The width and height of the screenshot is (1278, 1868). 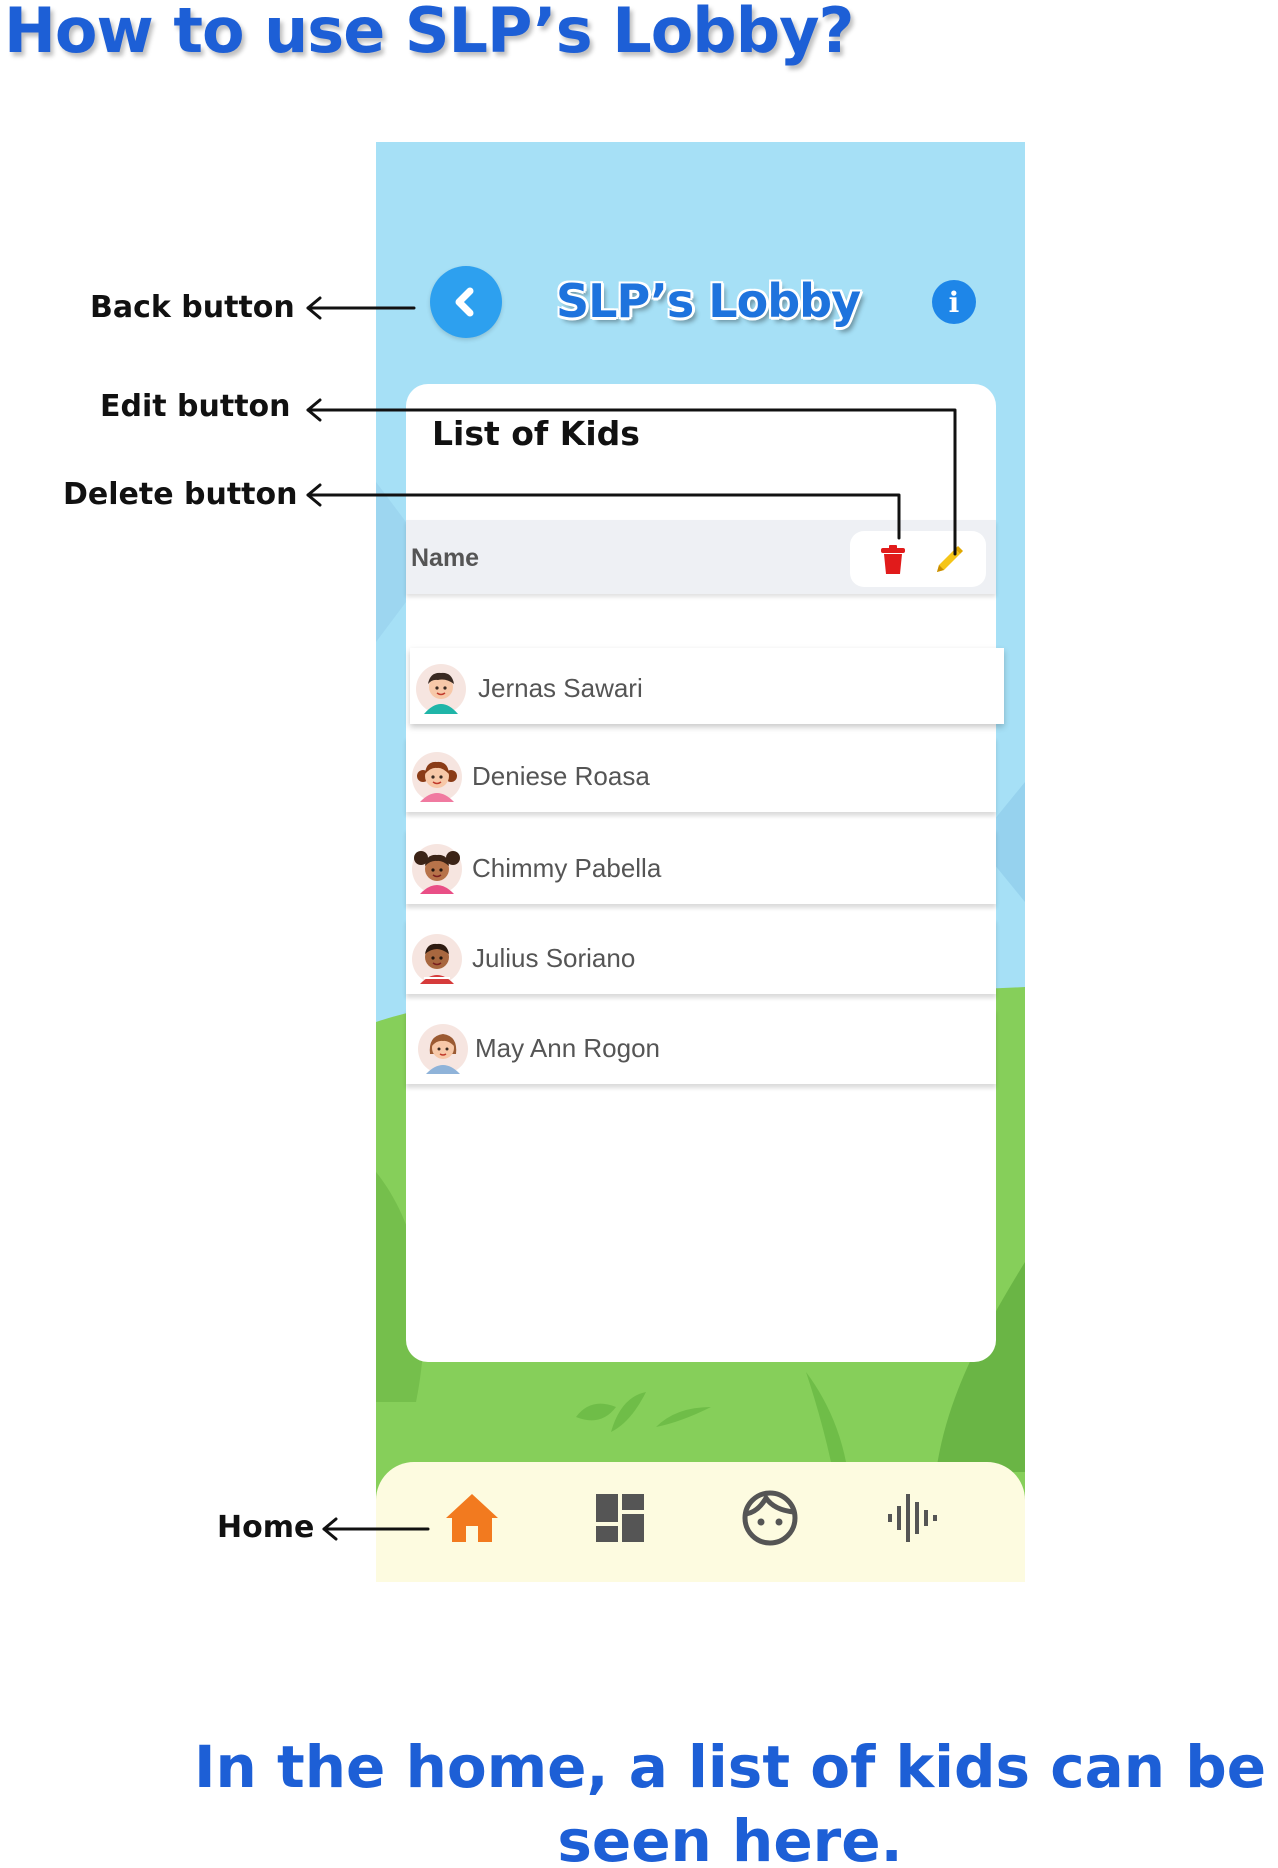 What do you see at coordinates (567, 868) in the screenshot?
I see `kid-name: Chimmy Pabella` at bounding box center [567, 868].